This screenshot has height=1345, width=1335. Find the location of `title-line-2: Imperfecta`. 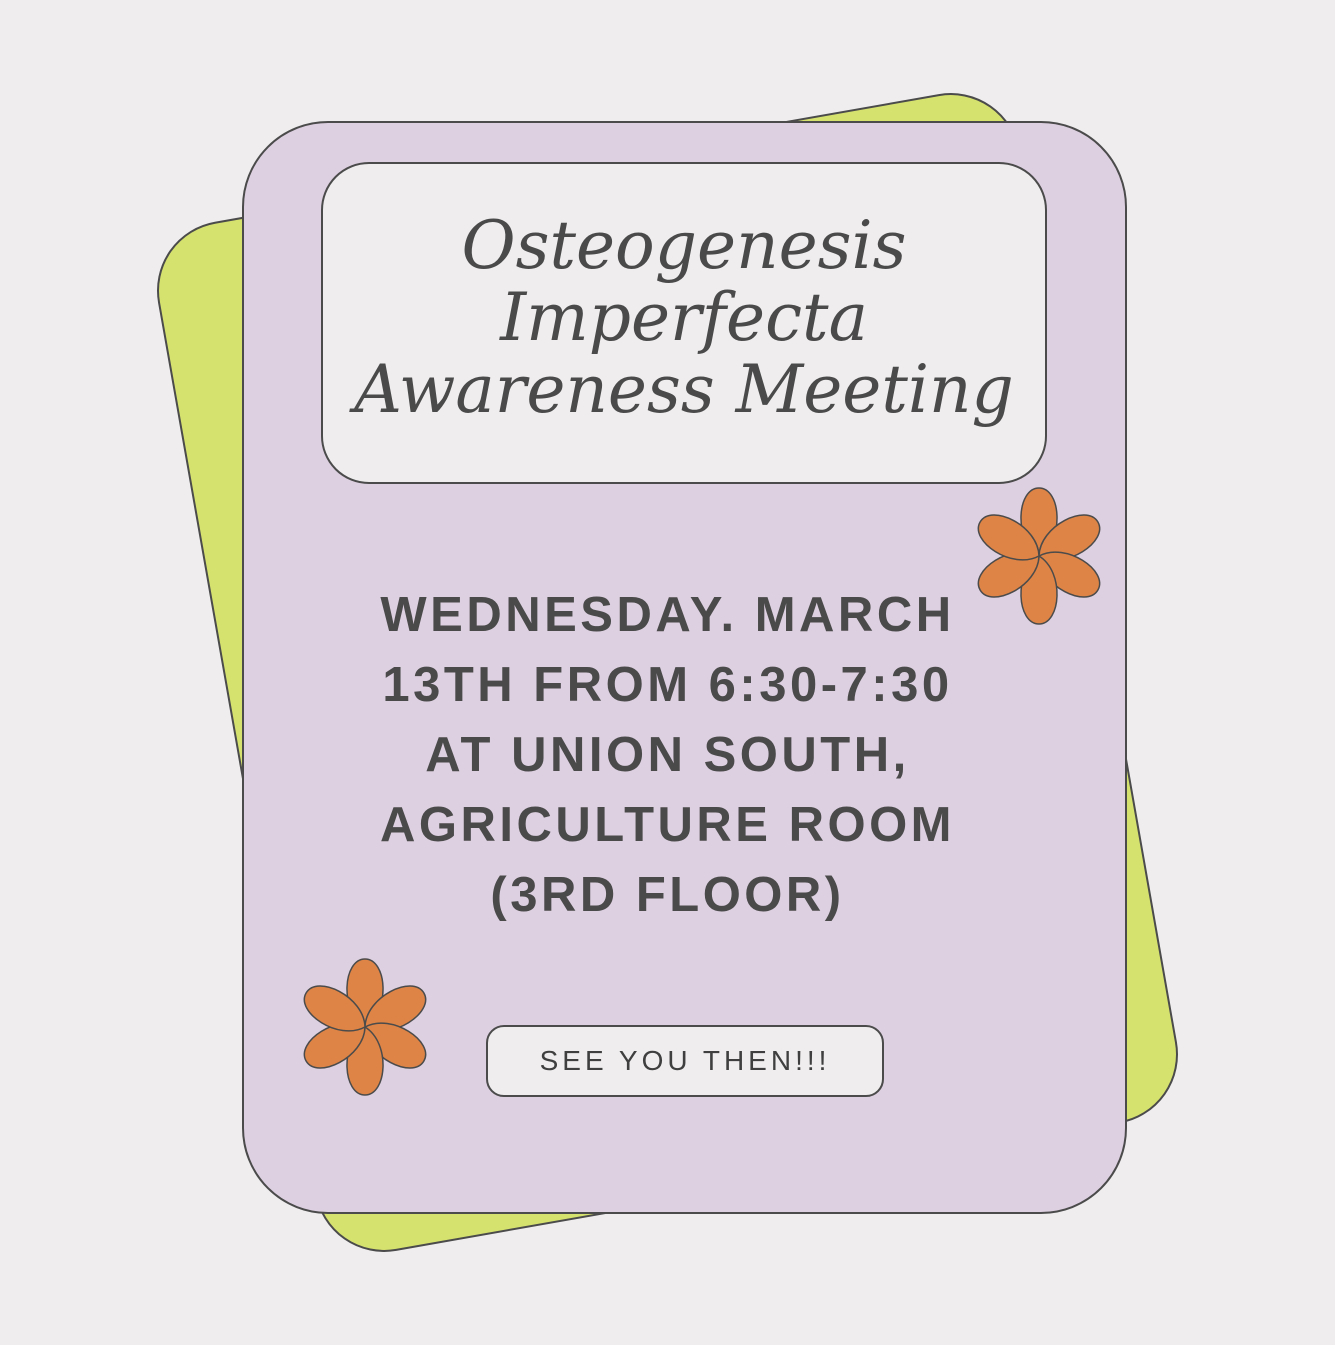

title-line-2: Imperfecta is located at coordinates (684, 317).